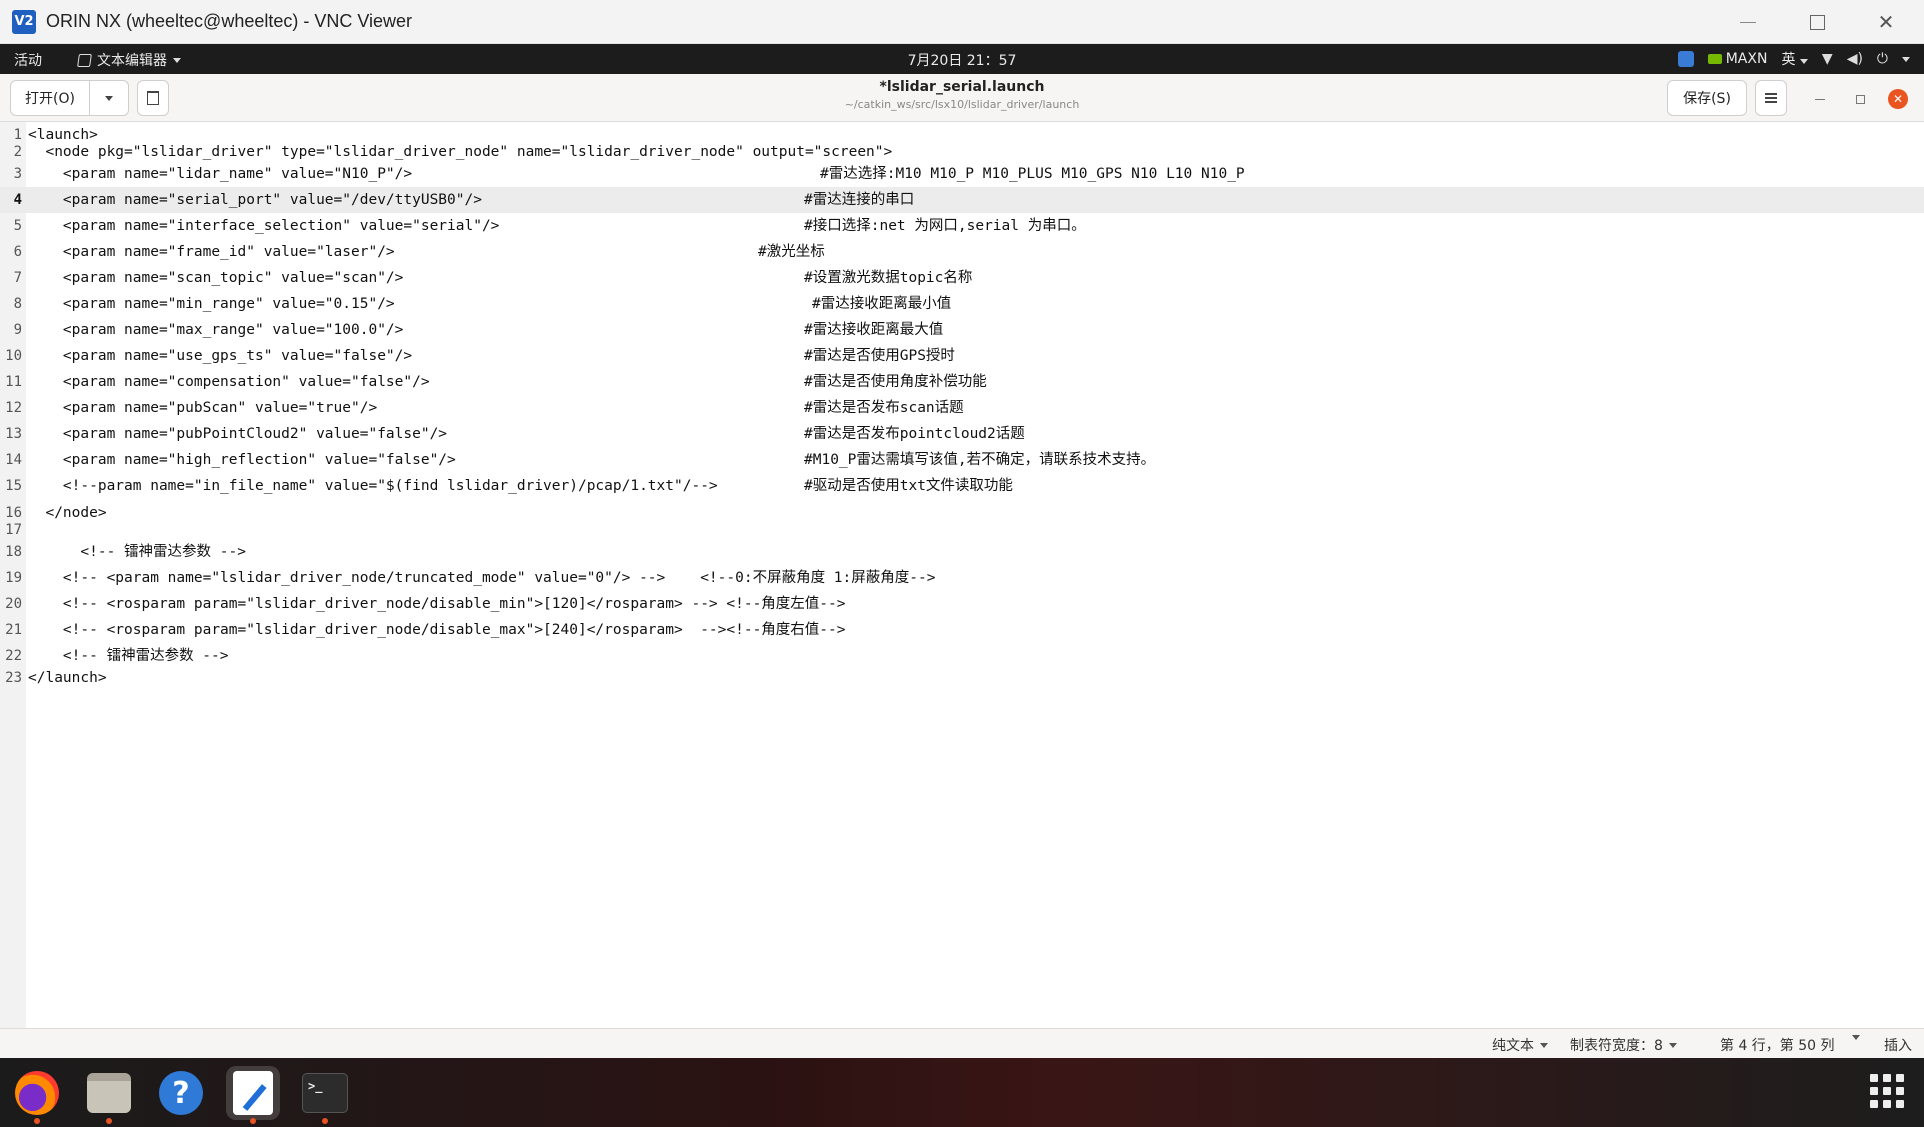 This screenshot has height=1127, width=1924. I want to click on show-applications-icon, so click(1887, 1091).